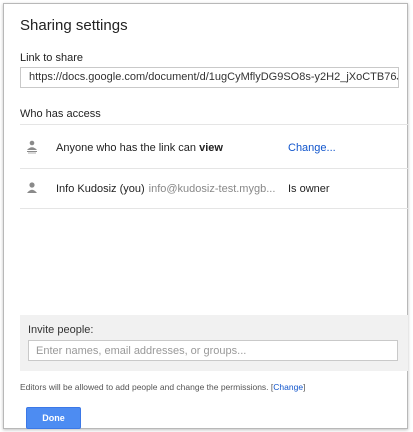 This screenshot has width=413, height=432. What do you see at coordinates (100, 189) in the screenshot?
I see `owner-name: Info Kudosiz (you)` at bounding box center [100, 189].